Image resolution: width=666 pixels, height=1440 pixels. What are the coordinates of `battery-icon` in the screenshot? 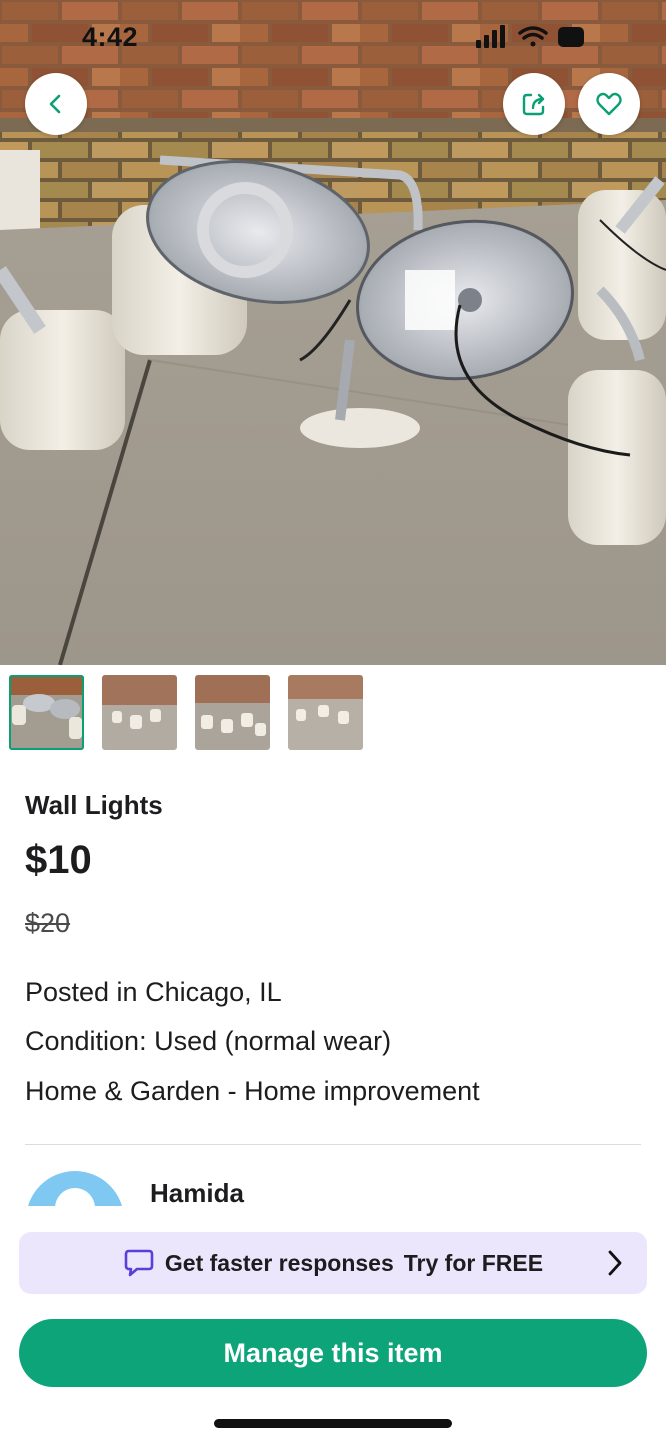 It's located at (571, 37).